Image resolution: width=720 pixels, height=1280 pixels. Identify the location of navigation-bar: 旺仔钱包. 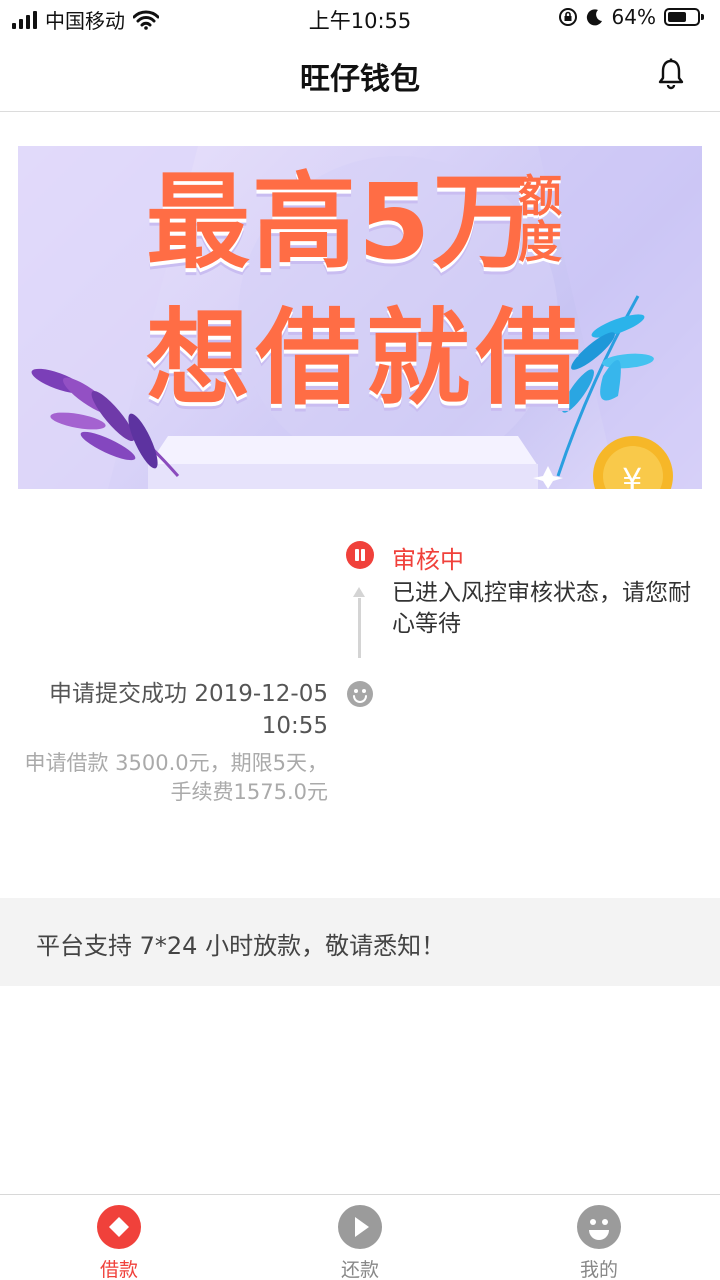
(360, 74).